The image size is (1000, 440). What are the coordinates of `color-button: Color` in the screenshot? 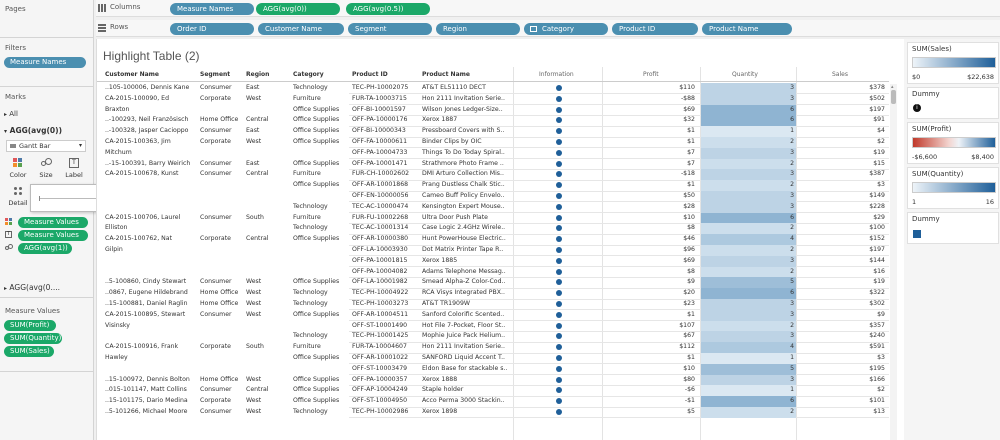 It's located at (18, 170).